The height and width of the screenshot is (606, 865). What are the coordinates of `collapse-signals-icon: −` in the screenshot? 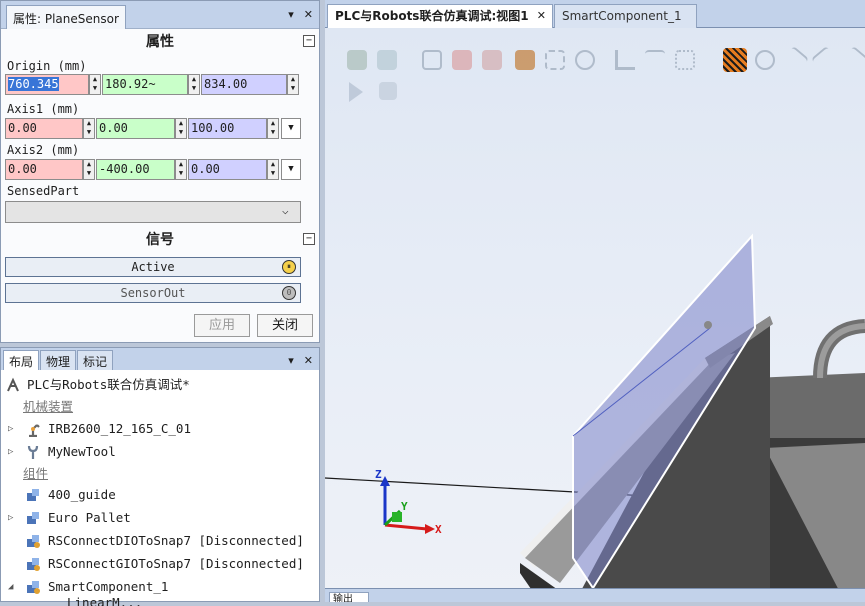 It's located at (309, 239).